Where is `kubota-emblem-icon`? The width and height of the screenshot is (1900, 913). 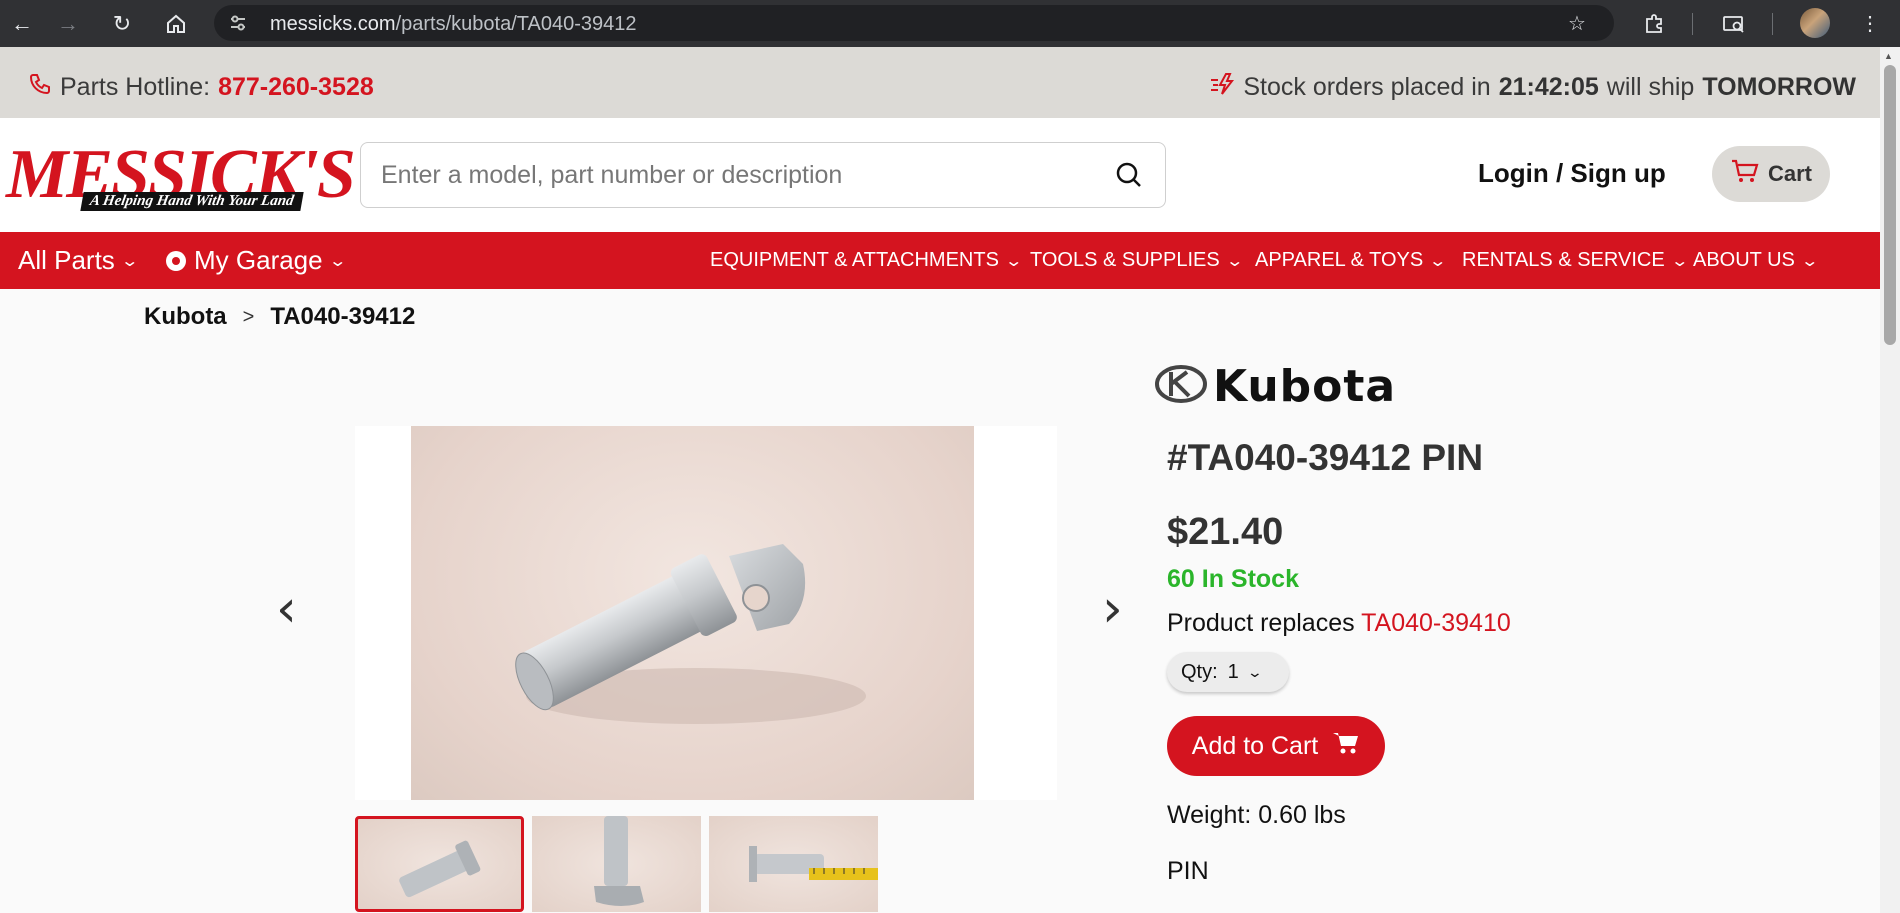
kubota-emblem-icon is located at coordinates (1181, 386).